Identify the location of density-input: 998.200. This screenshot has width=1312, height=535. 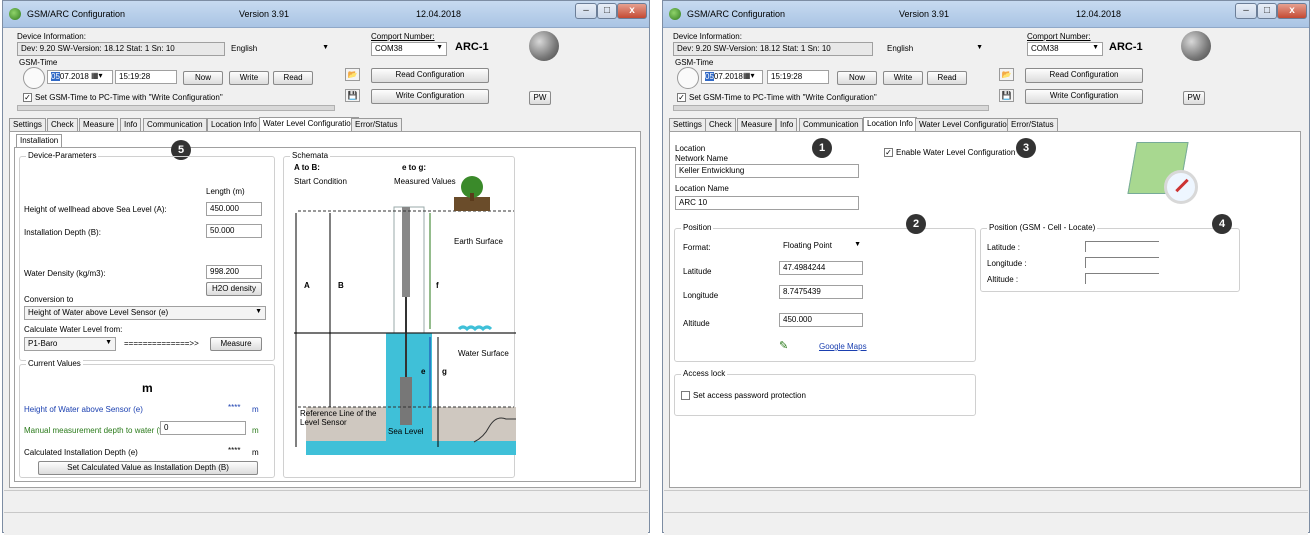
(234, 272).